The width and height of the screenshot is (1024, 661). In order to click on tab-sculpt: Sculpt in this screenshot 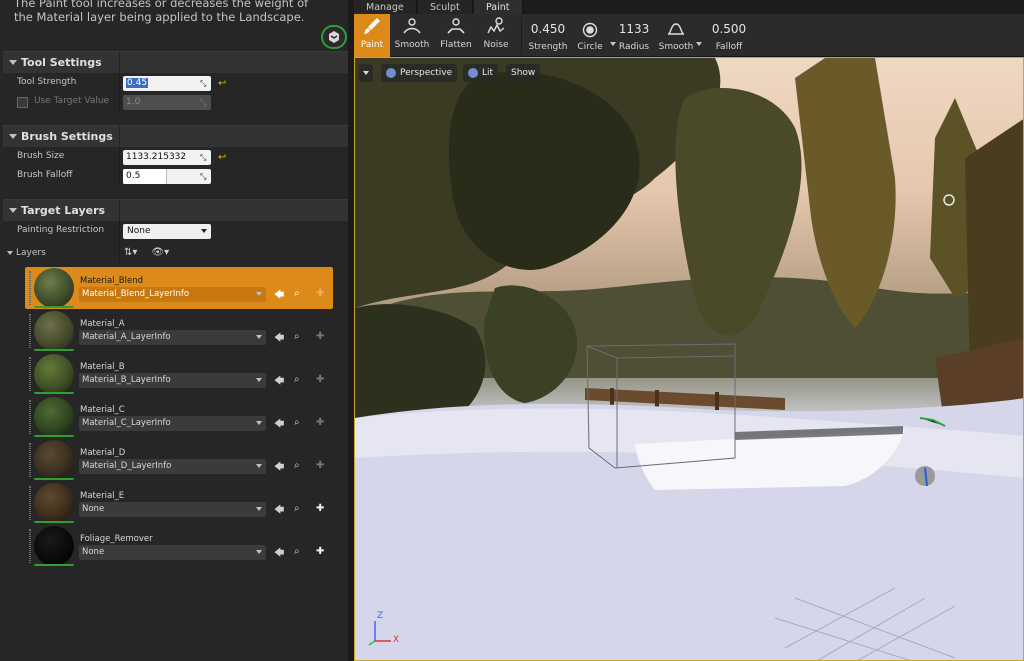, I will do `click(445, 7)`.